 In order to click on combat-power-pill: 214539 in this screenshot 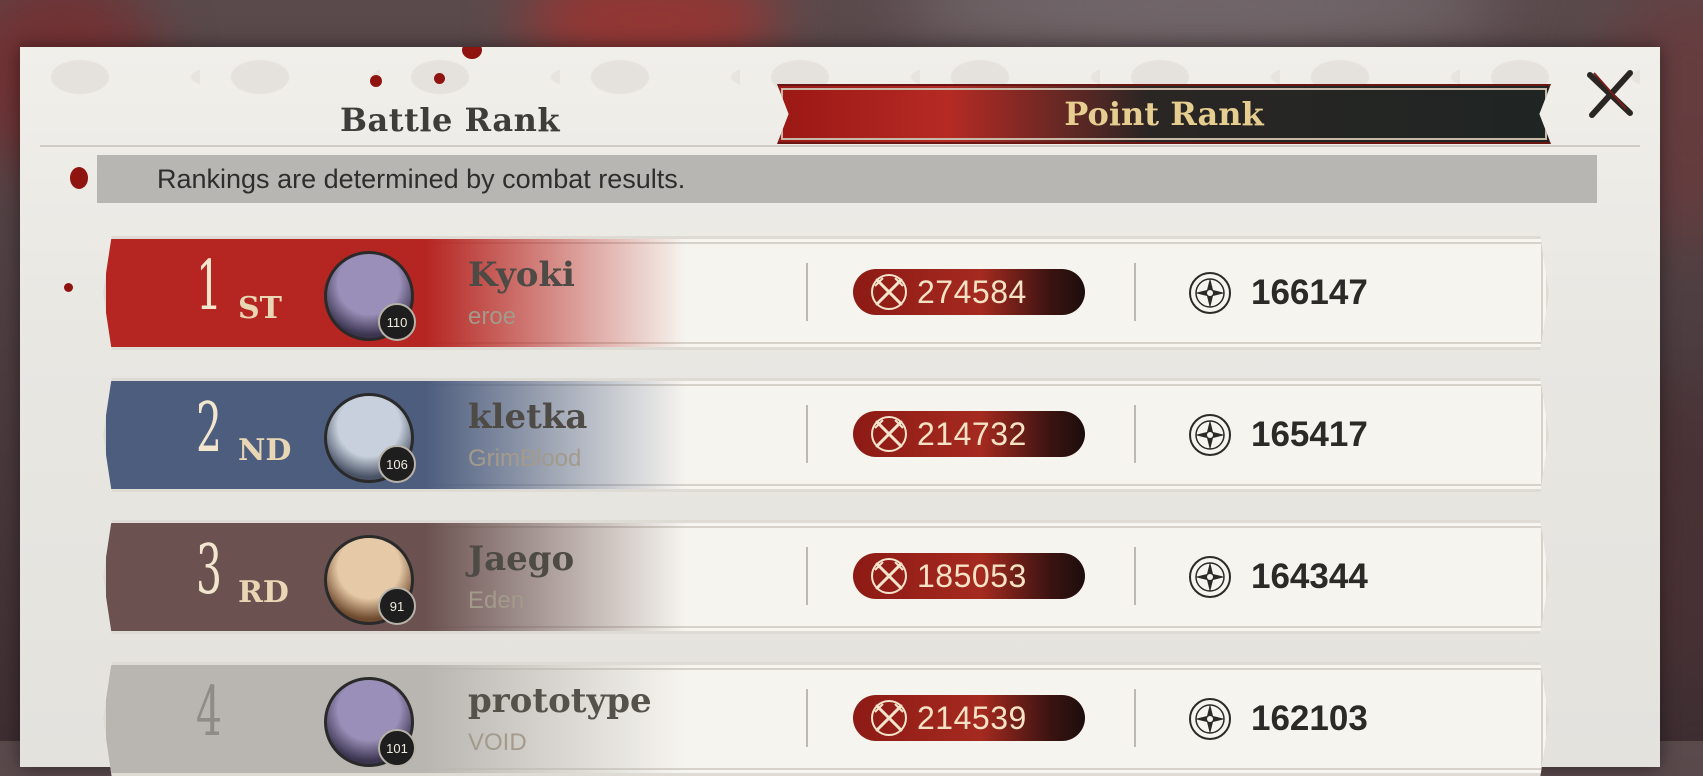, I will do `click(969, 718)`.